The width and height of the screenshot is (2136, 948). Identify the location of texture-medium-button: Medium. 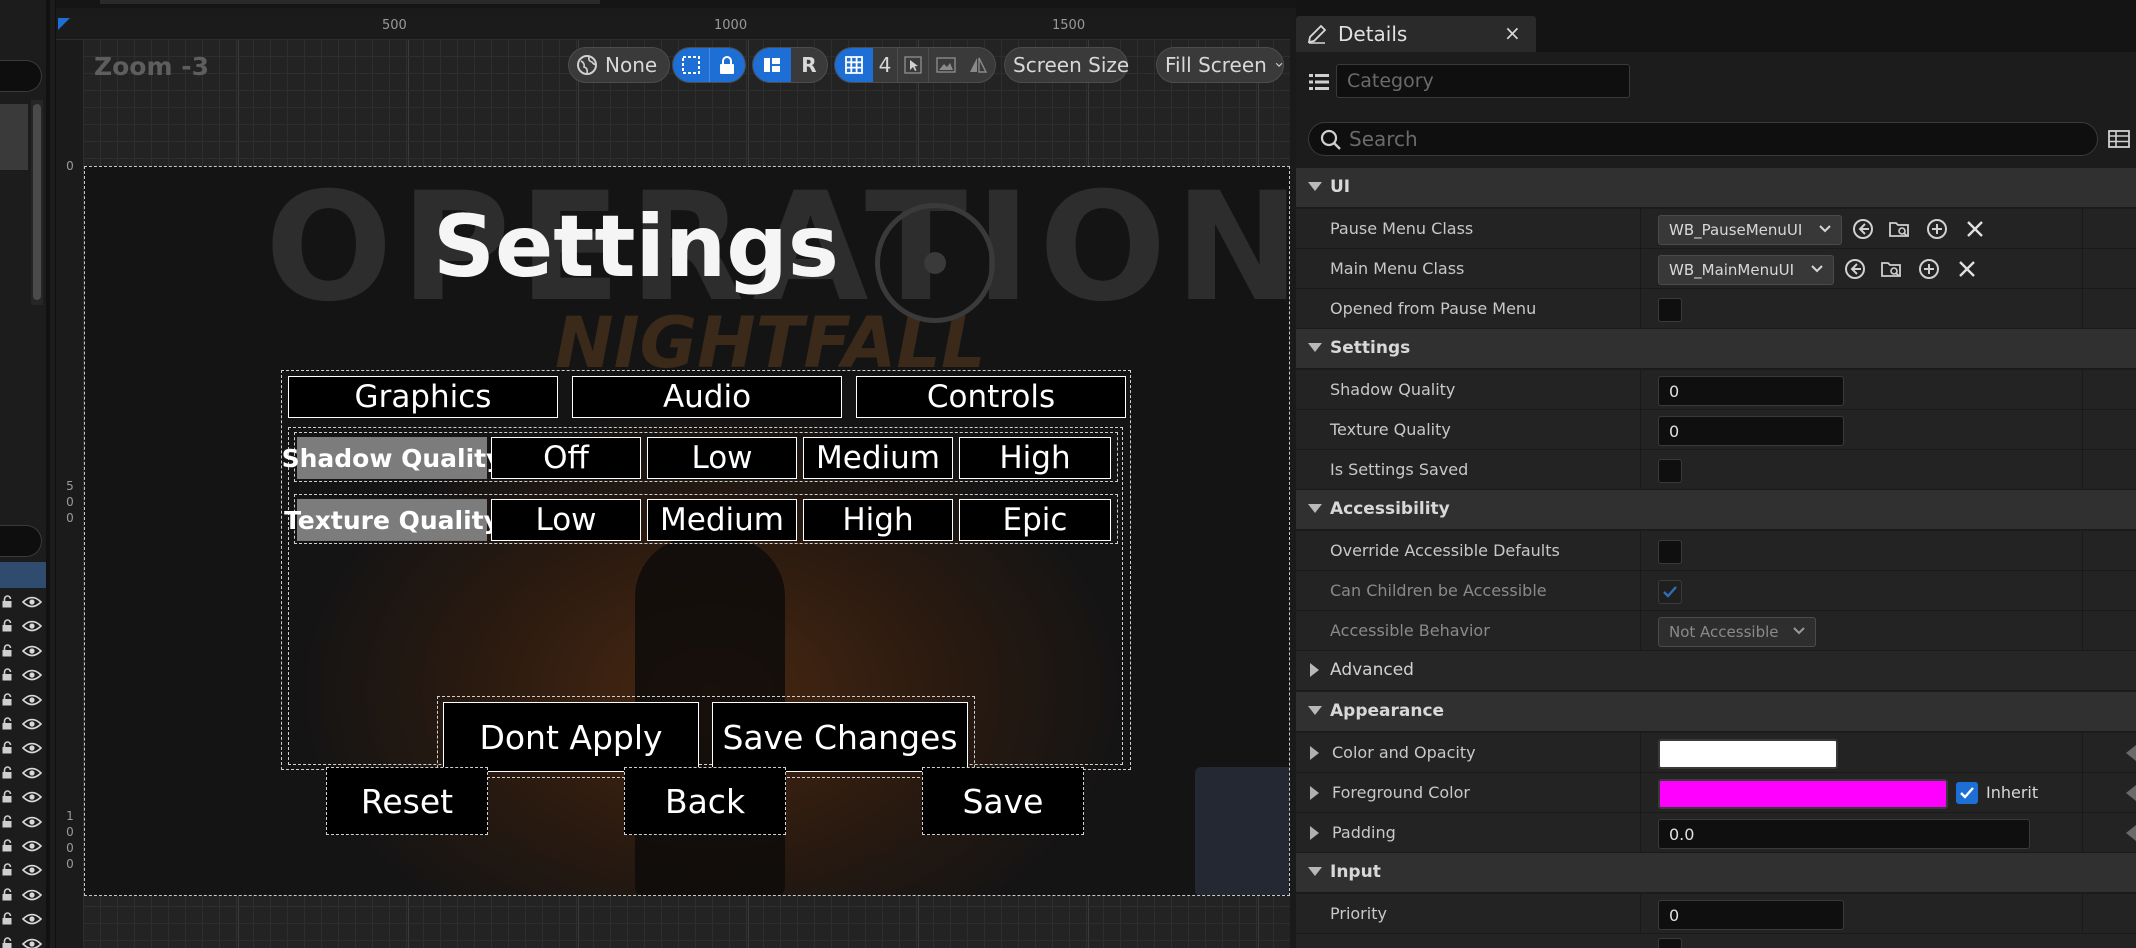
(722, 520).